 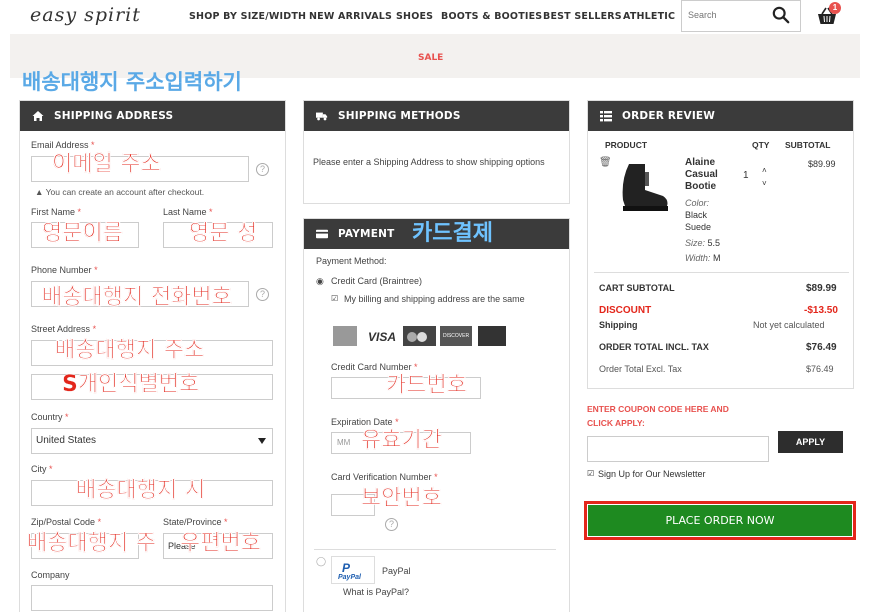 I want to click on cvv-help-icon: ?, so click(x=391, y=524).